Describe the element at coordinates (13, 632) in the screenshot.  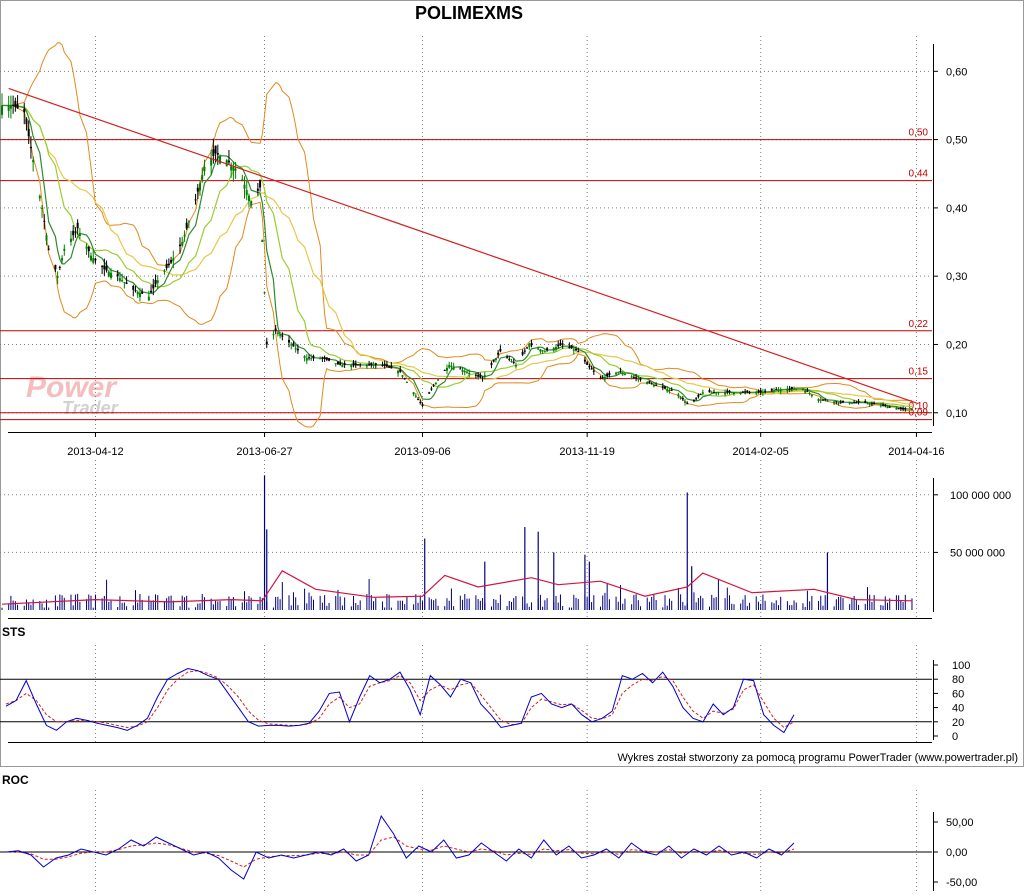
I see `sts-panel-label: STS` at that location.